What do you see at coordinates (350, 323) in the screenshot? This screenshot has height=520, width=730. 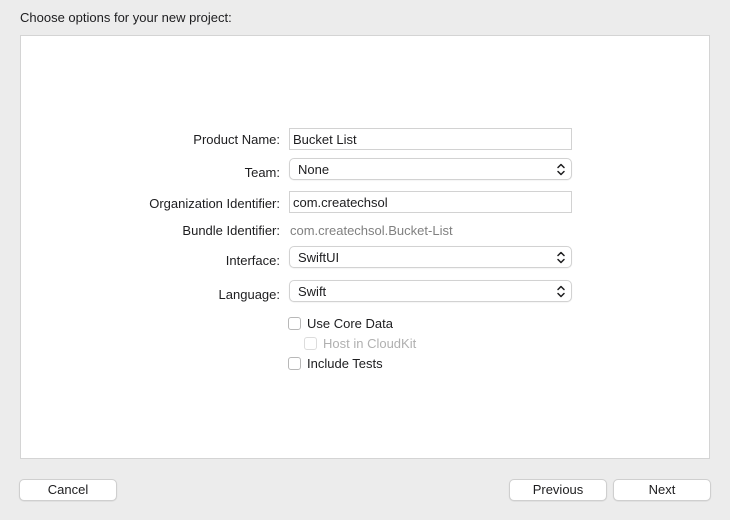 I see `use-core-data-label: Use Core Data` at bounding box center [350, 323].